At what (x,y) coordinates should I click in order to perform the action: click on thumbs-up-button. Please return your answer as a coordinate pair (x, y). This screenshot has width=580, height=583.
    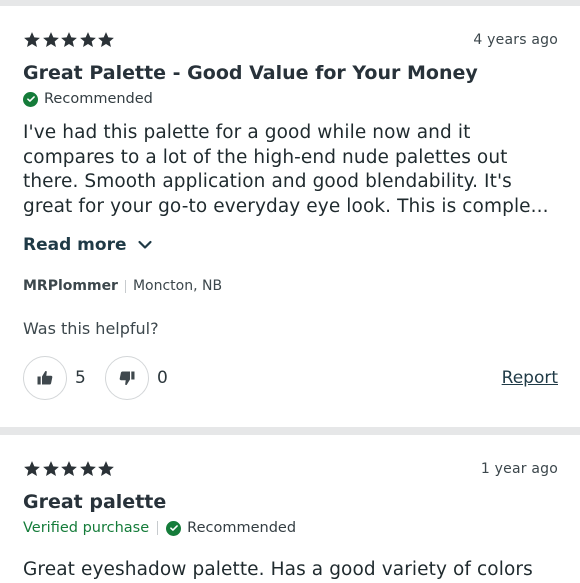
    Looking at the image, I should click on (45, 378).